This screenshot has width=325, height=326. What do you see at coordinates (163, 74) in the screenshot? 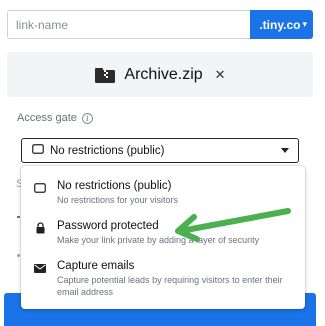
I see `file-name: Archive.zip` at bounding box center [163, 74].